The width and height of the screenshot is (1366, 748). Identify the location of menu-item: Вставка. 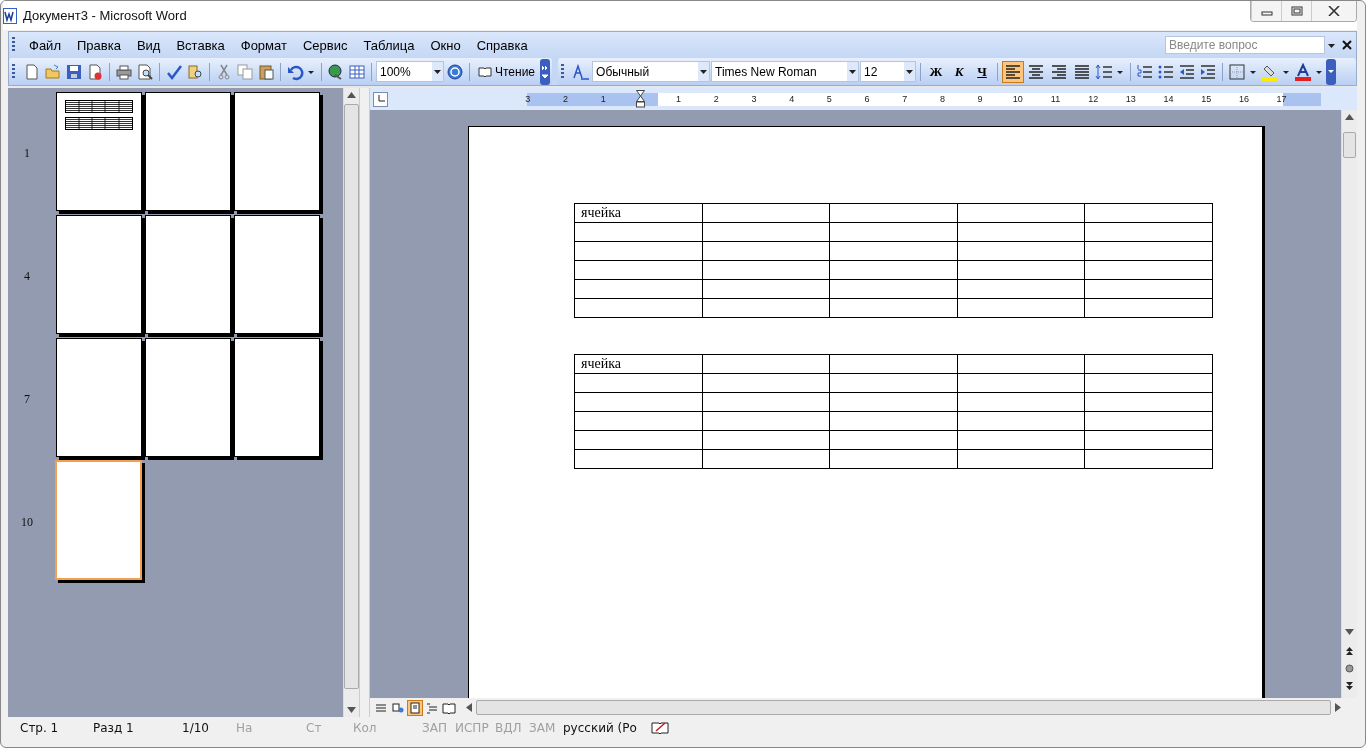
(200, 45).